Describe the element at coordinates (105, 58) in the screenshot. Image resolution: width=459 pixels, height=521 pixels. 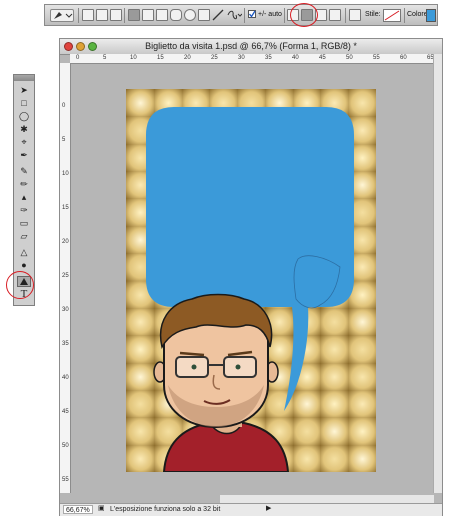
I see `ruler-top-number: 5` at that location.